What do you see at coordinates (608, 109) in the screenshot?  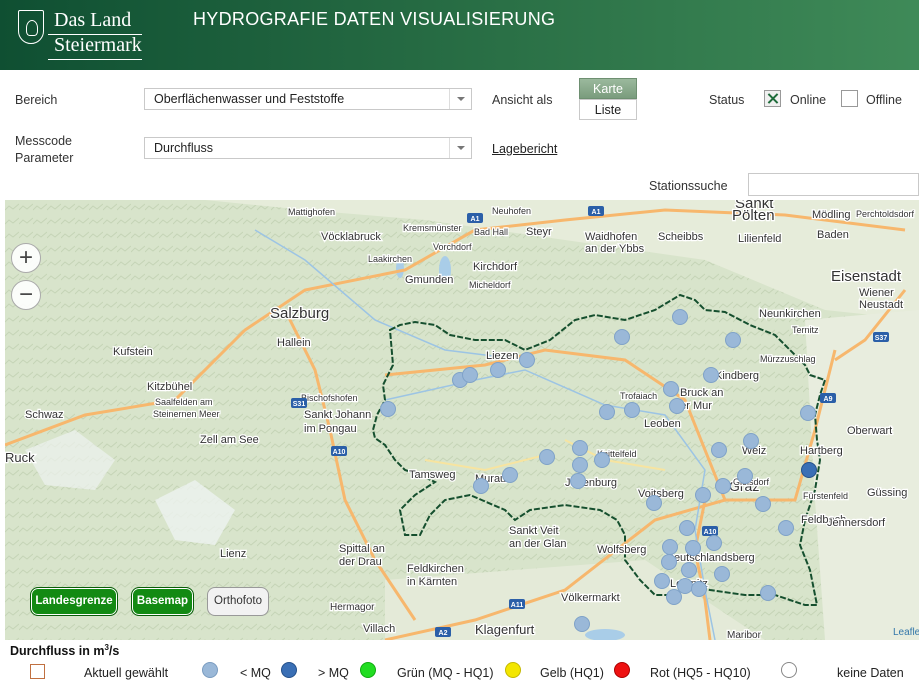 I see `view-liste-button: Liste` at bounding box center [608, 109].